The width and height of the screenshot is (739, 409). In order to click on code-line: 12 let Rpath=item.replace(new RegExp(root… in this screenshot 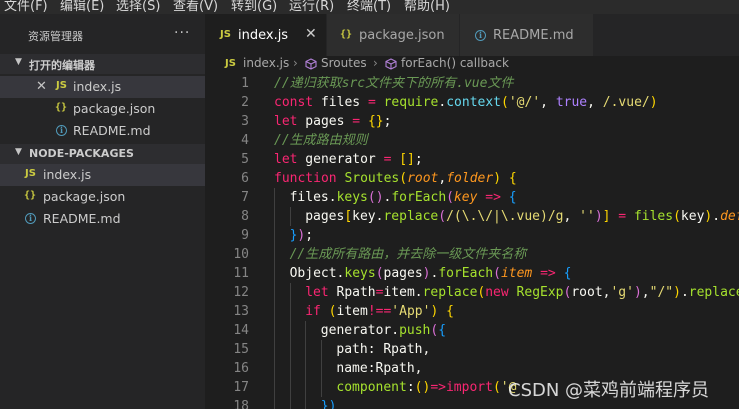, I will do `click(472, 292)`.